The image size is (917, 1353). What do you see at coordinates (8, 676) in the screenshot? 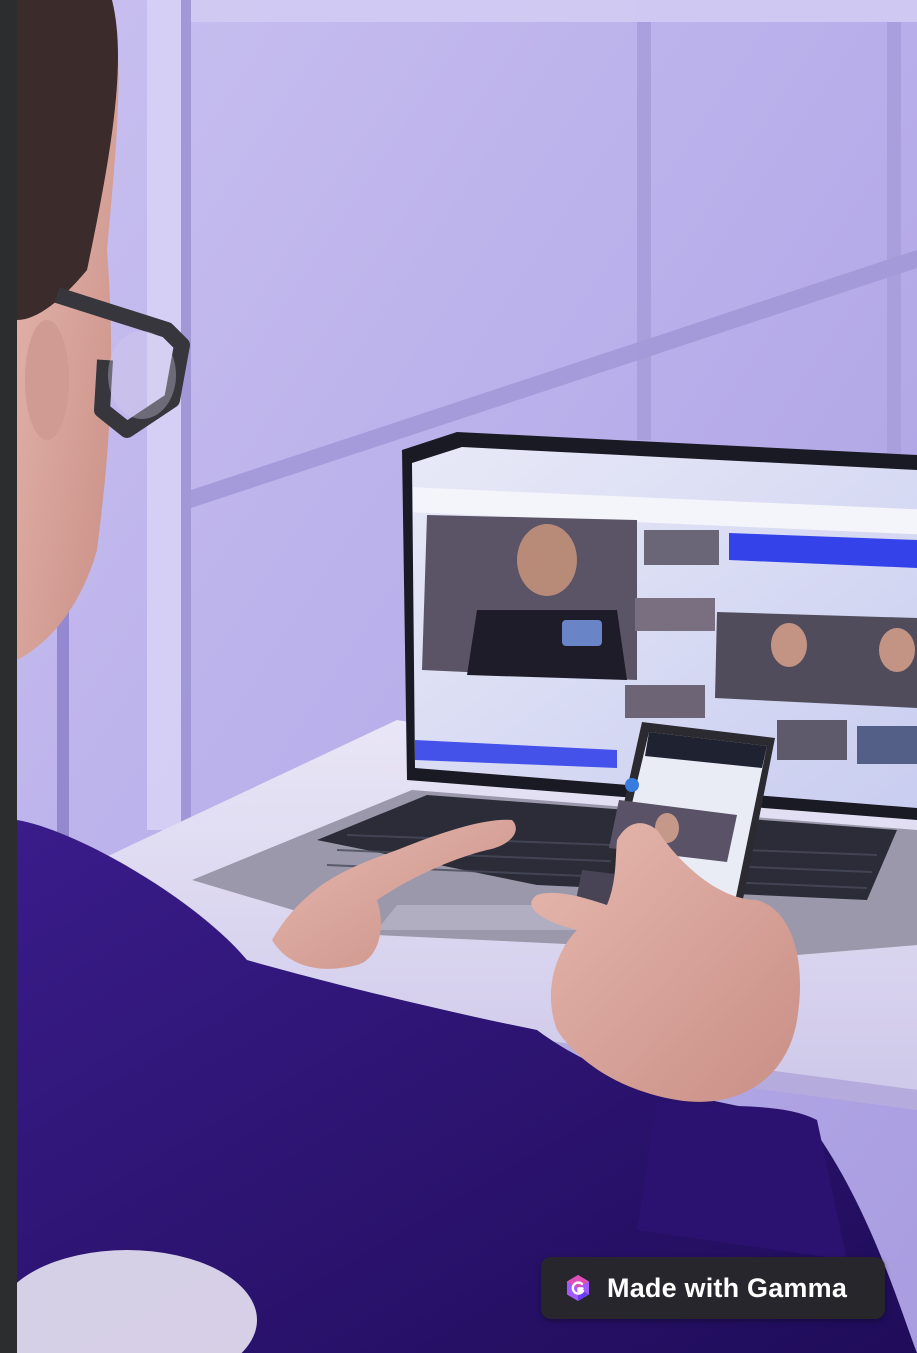
I see `left-sidebar-strip` at bounding box center [8, 676].